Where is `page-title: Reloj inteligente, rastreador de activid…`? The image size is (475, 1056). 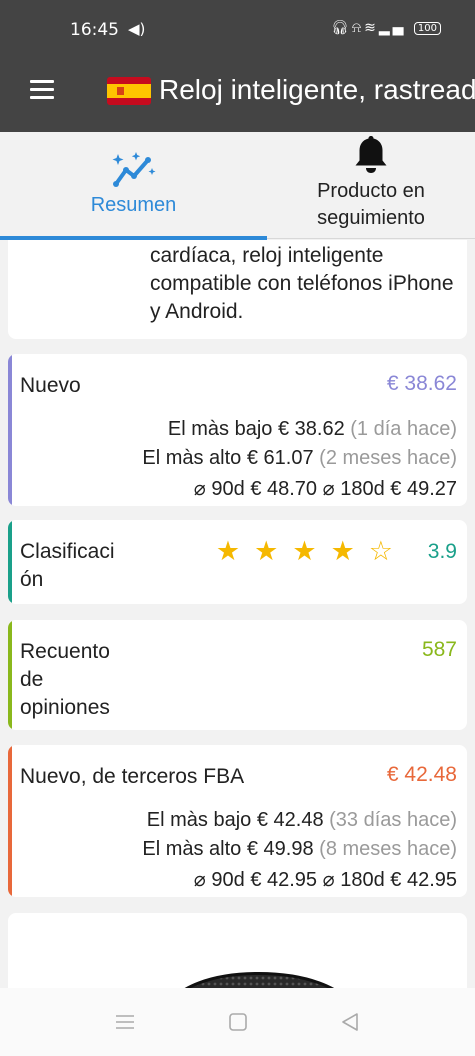 page-title: Reloj inteligente, rastreador de activid… is located at coordinates (317, 89).